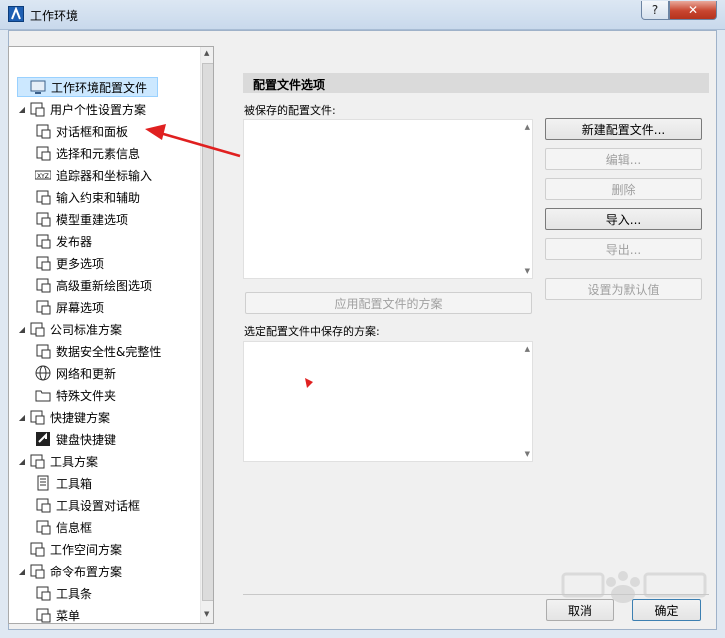  I want to click on tree-item-label: 快捷键方案, so click(80, 417).